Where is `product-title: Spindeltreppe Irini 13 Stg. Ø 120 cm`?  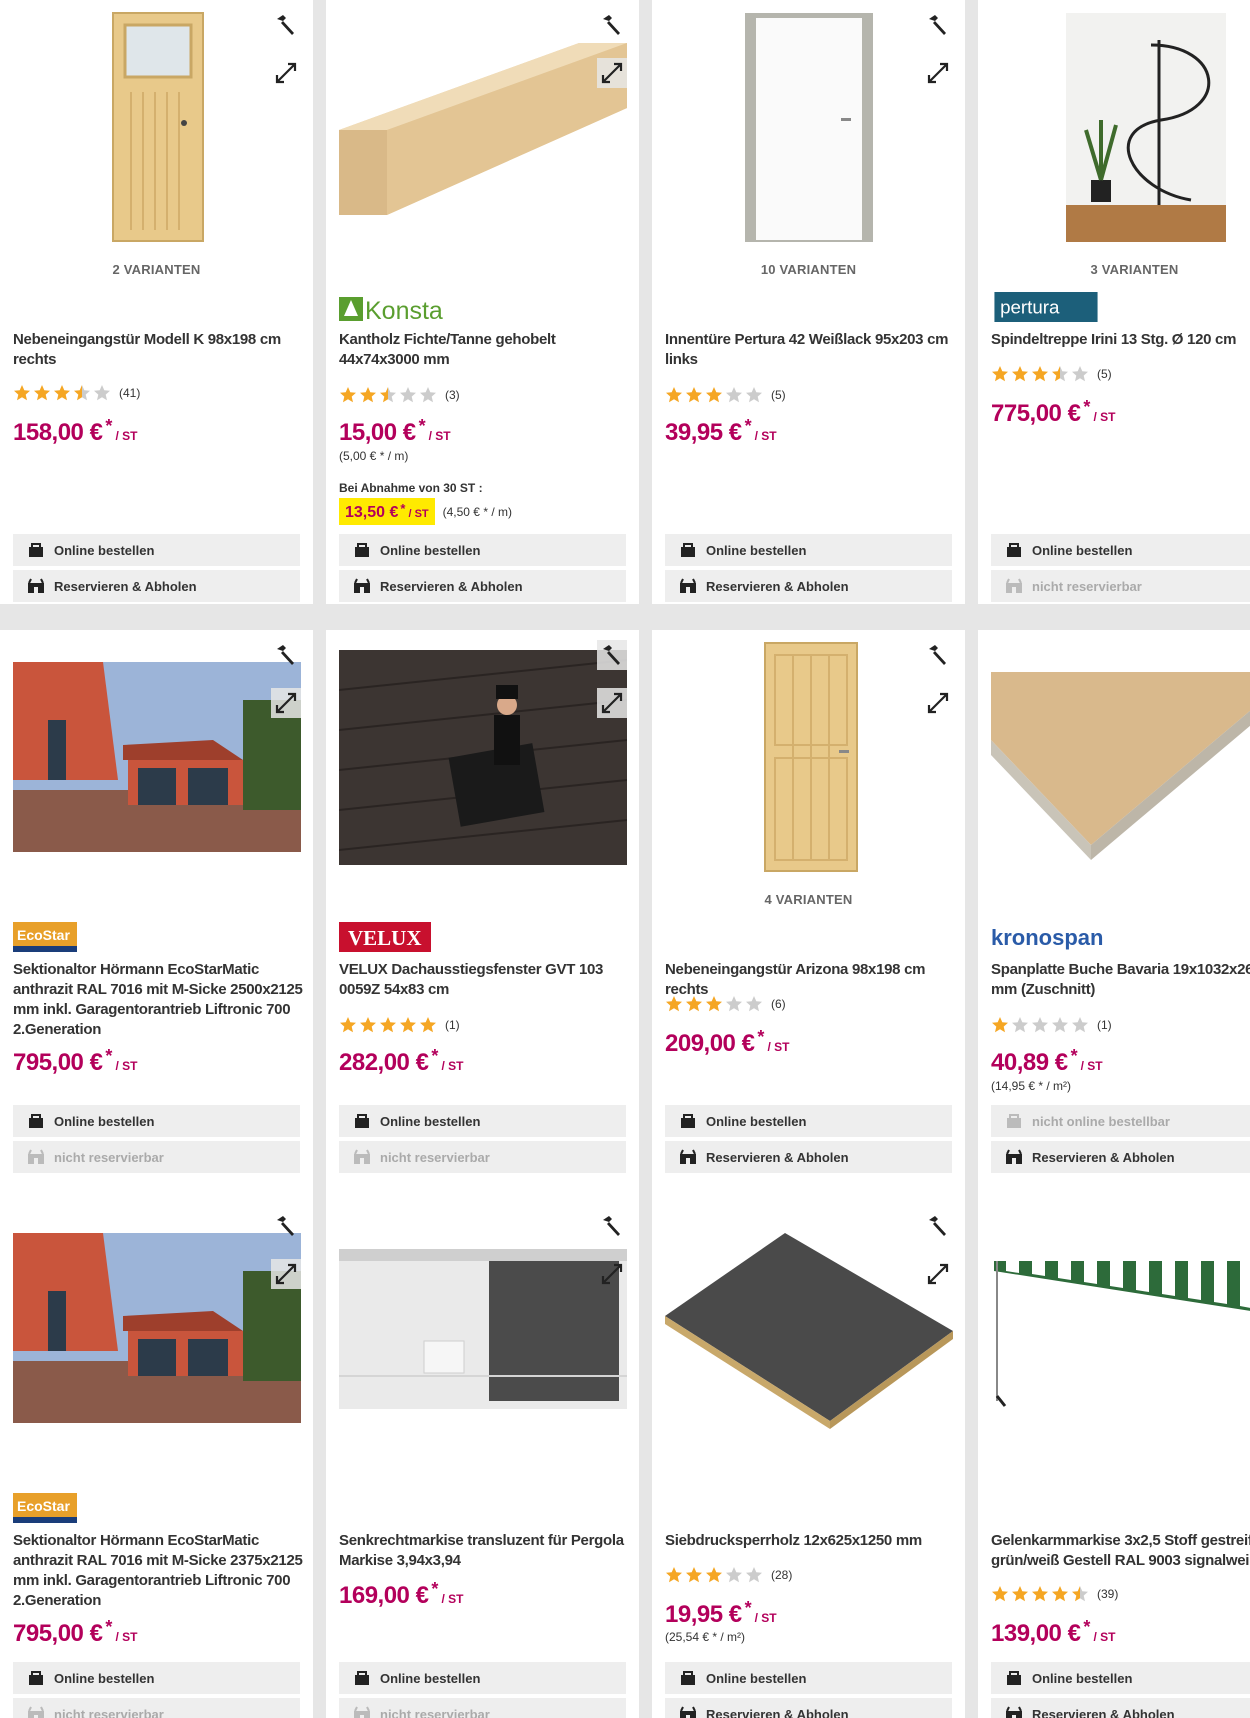
product-title: Spindeltreppe Irini 13 Stg. Ø 120 cm is located at coordinates (1120, 340).